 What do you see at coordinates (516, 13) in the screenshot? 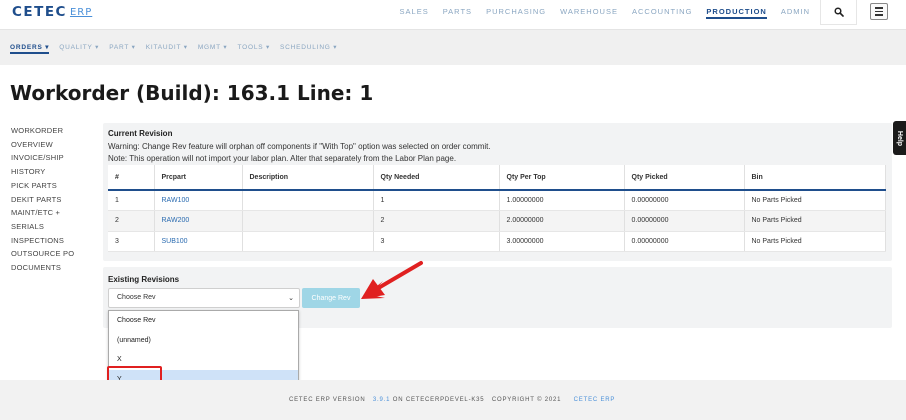
I see `nav-purchasing: PURCHASING` at bounding box center [516, 13].